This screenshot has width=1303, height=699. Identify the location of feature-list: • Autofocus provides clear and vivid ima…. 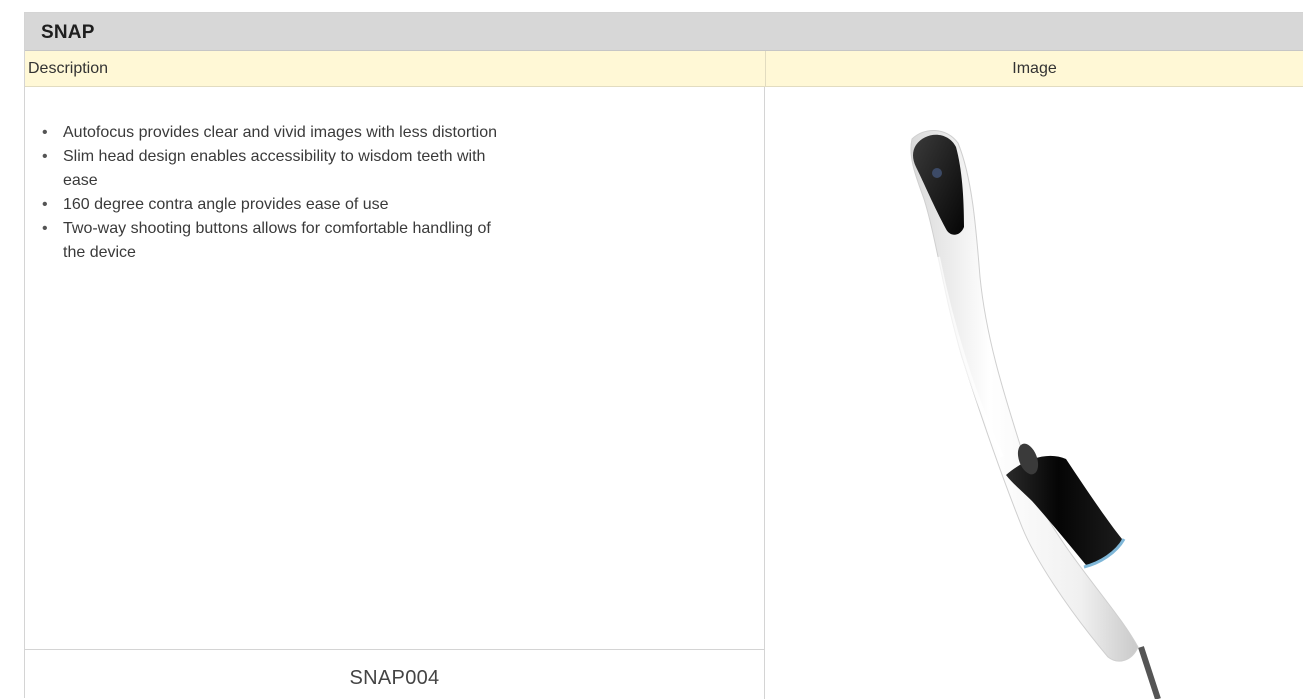
(359, 193).